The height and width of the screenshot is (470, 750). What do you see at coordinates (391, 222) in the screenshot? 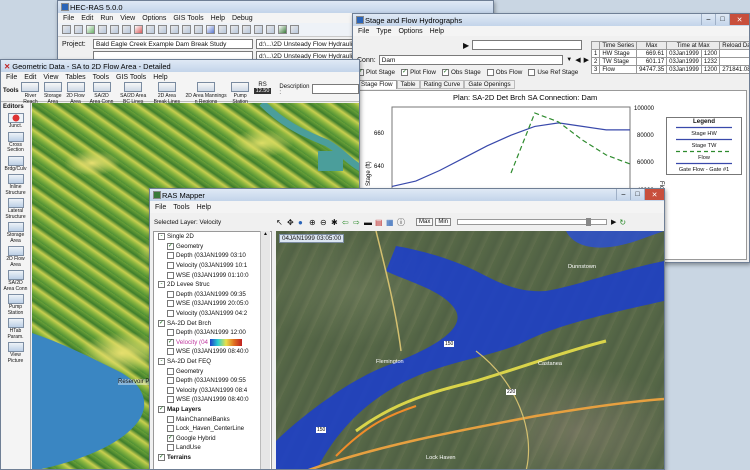
I see `plot-icon: ▦` at bounding box center [391, 222].